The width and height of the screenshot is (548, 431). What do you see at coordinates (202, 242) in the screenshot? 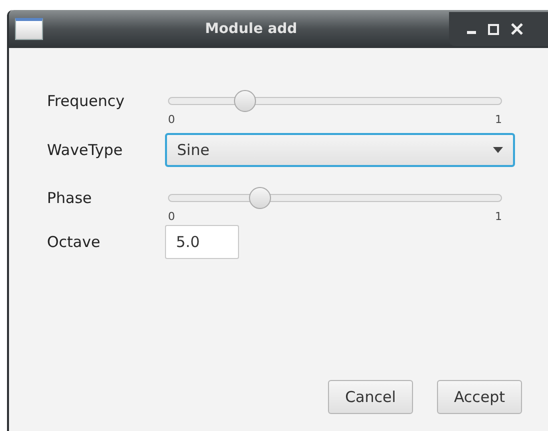
I see `octave-field: 5.0` at bounding box center [202, 242].